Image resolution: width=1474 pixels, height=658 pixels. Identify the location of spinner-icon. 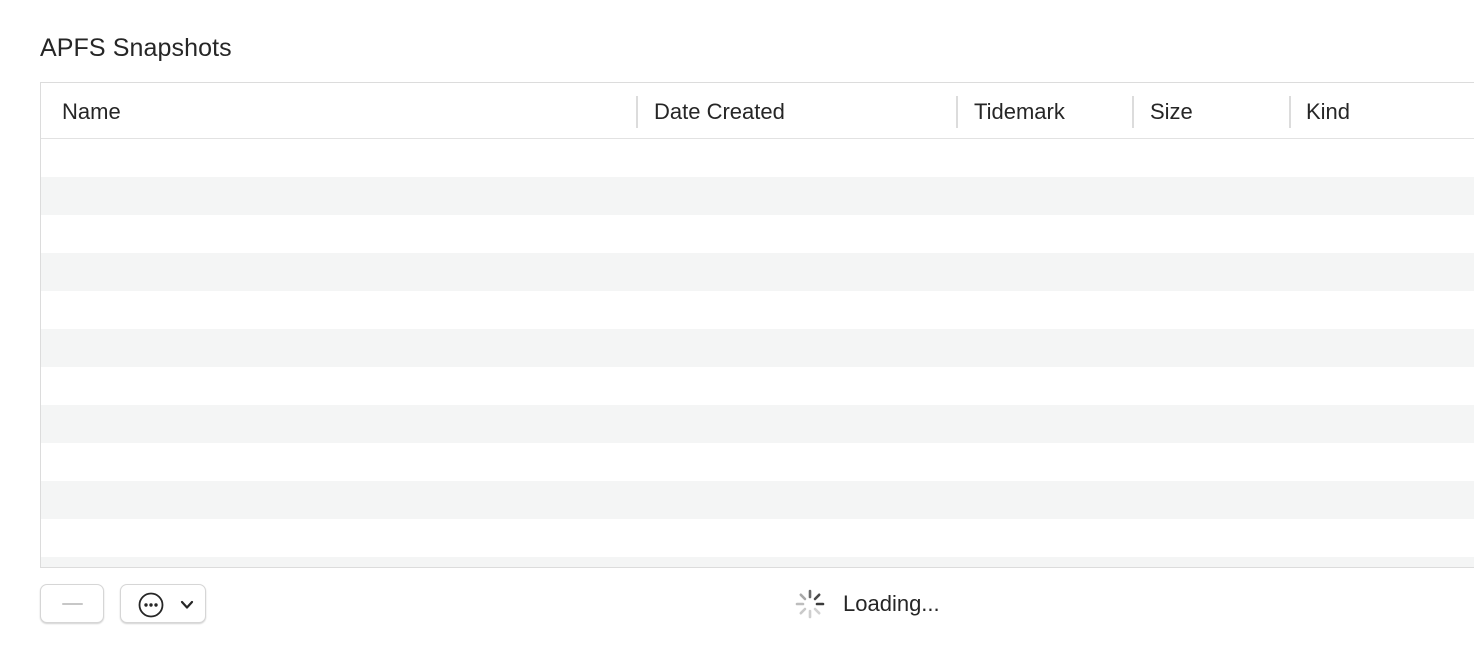
(810, 604).